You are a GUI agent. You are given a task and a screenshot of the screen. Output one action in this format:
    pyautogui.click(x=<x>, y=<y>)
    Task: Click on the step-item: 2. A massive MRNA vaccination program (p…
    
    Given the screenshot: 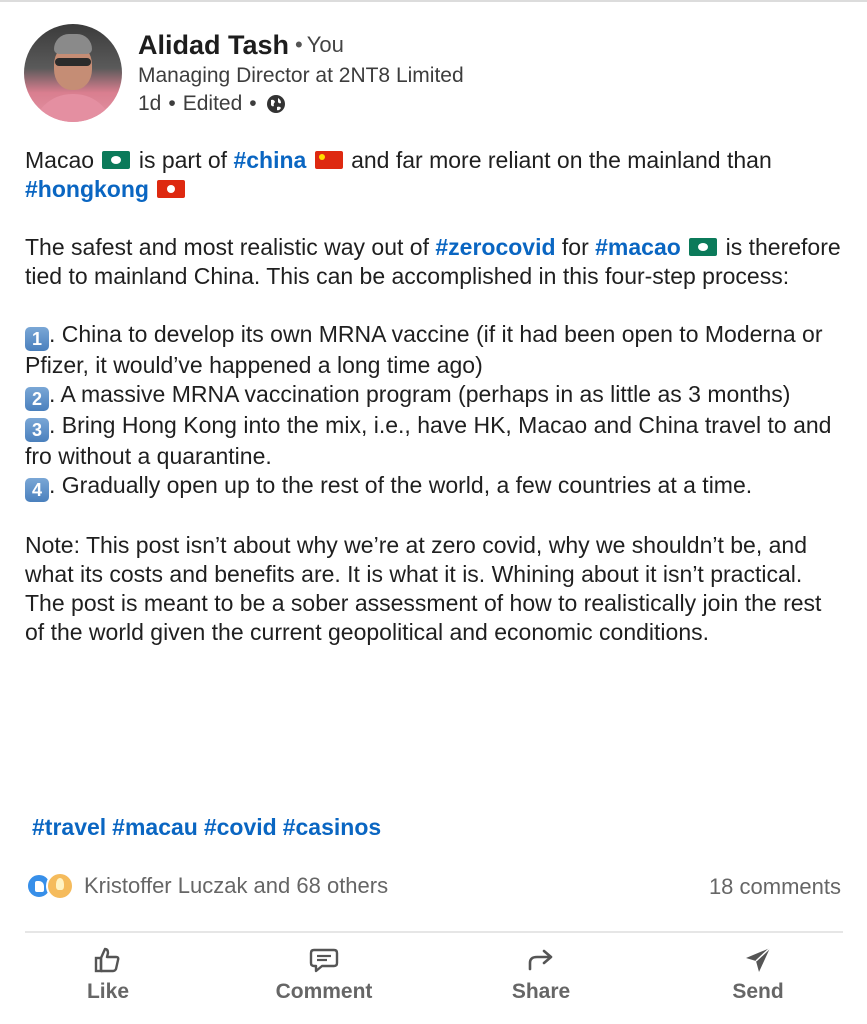 What is the action you would take?
    pyautogui.click(x=435, y=395)
    